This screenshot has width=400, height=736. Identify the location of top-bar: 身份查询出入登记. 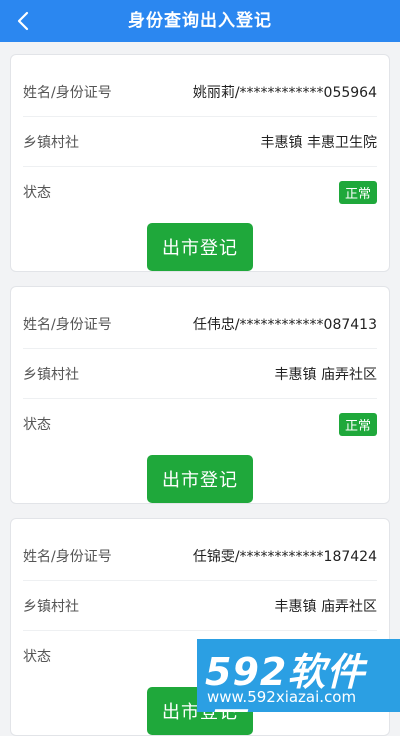
(200, 21).